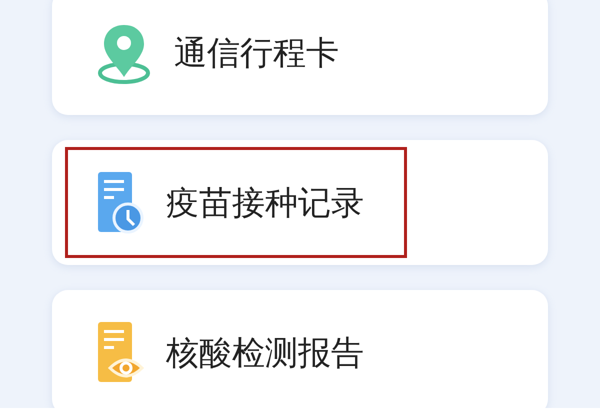 This screenshot has width=600, height=418. I want to click on menu-label: 通信行程卡, so click(256, 53).